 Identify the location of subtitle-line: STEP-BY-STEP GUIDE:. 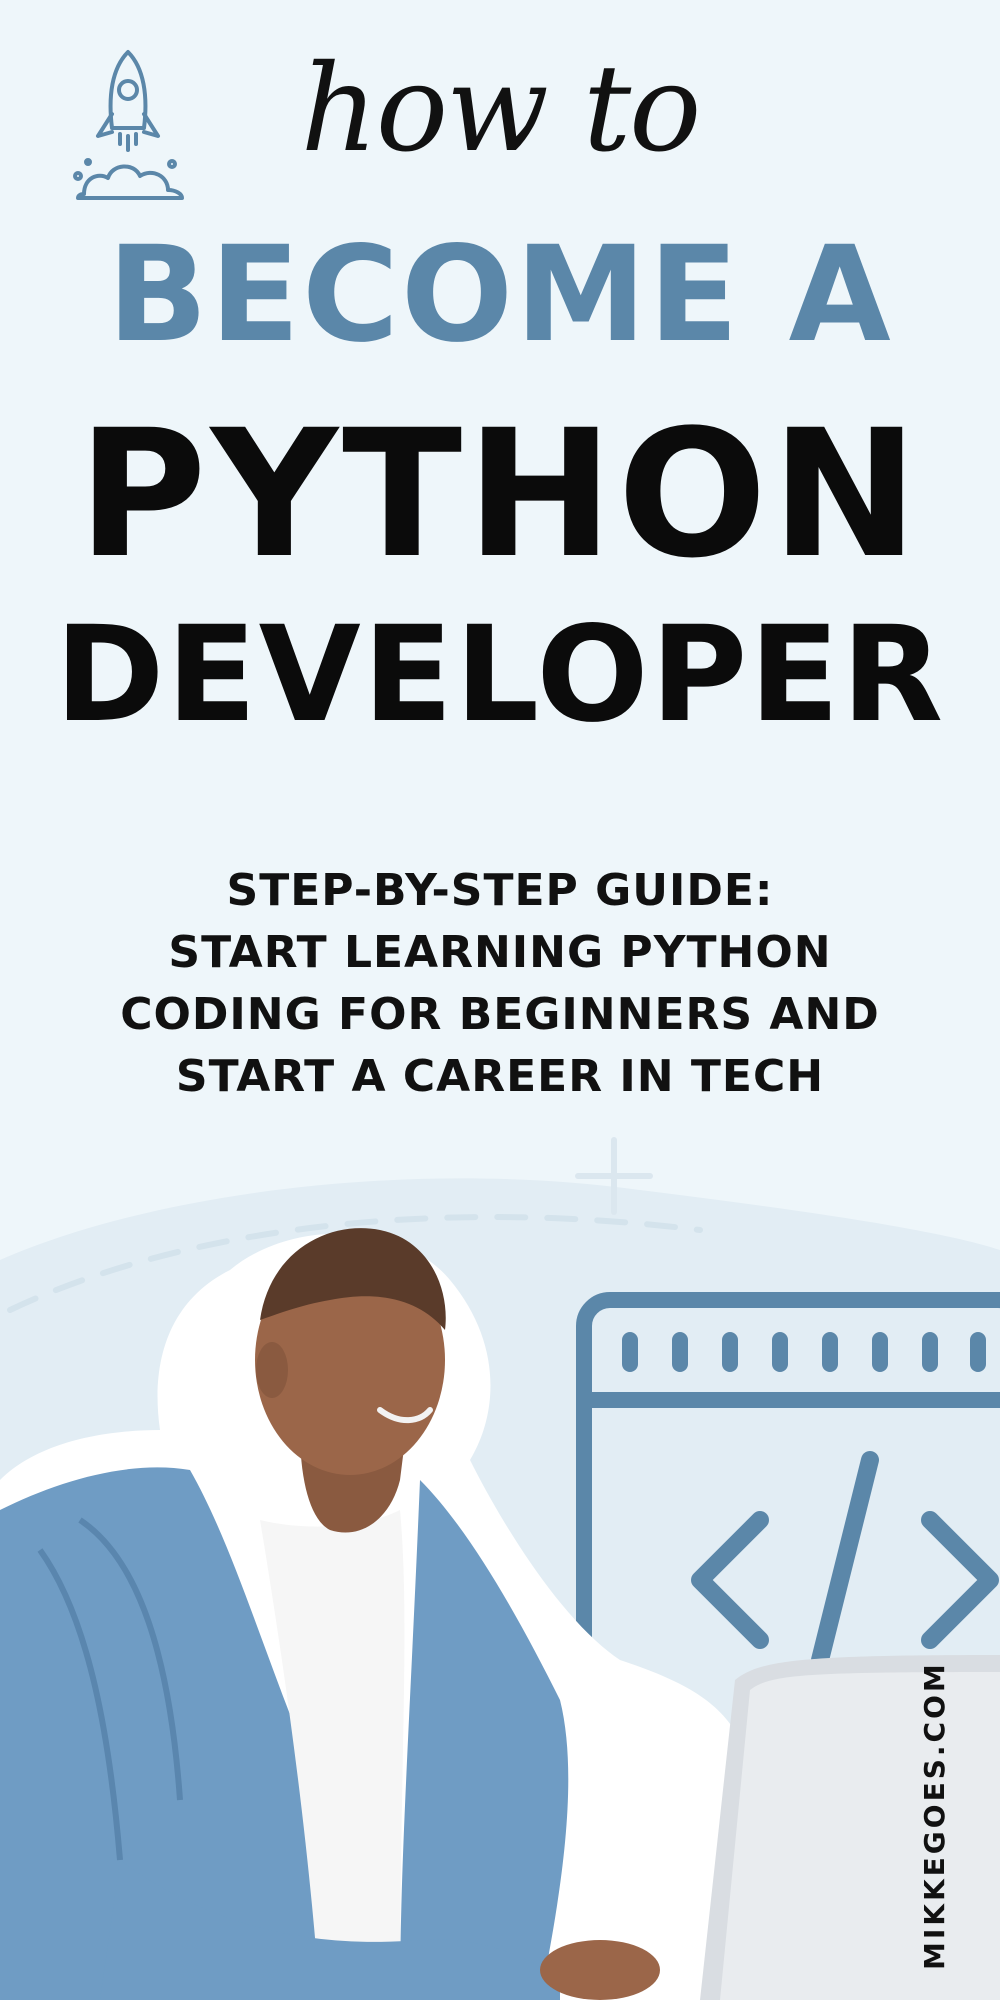
(500, 890).